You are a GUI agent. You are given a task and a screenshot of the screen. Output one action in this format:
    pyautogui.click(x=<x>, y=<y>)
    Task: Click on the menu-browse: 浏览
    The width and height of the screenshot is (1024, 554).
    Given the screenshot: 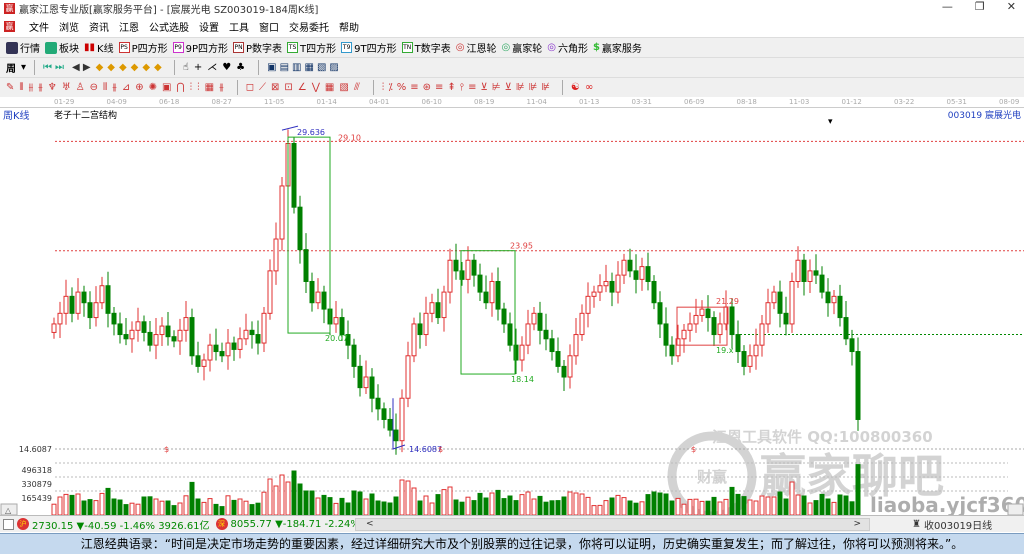 What is the action you would take?
    pyautogui.click(x=69, y=26)
    